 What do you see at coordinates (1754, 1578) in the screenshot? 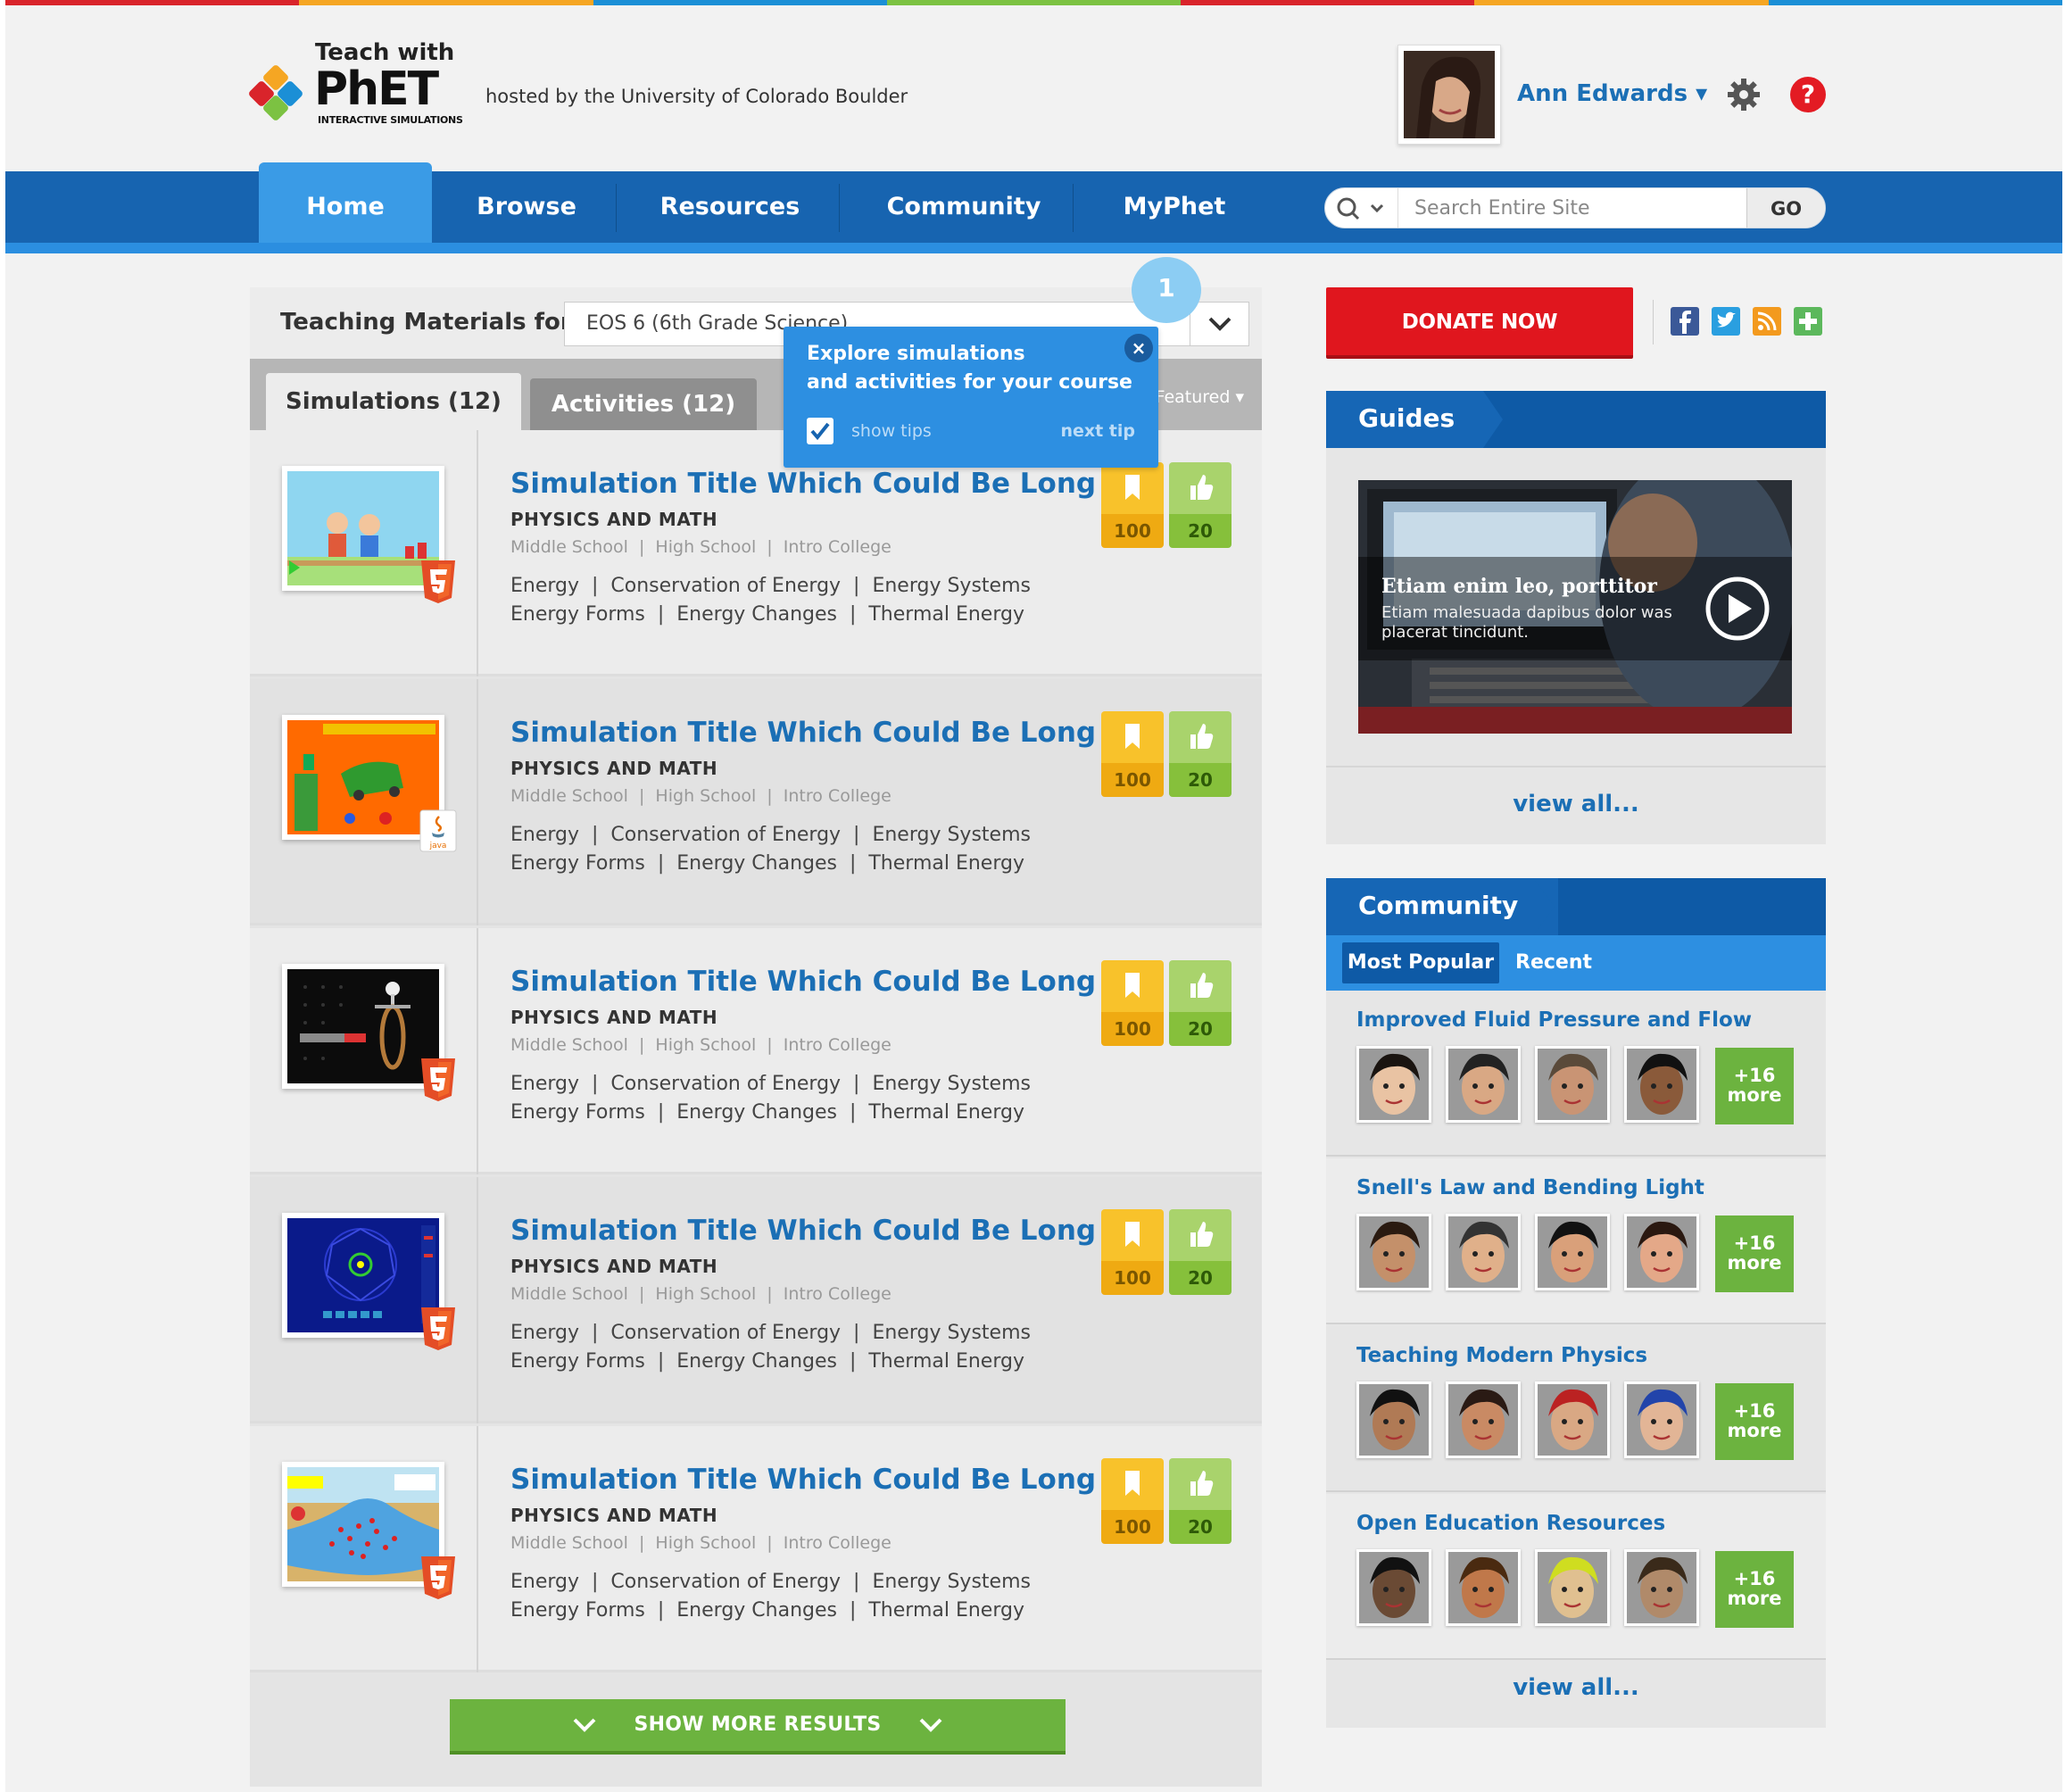
I see `more-label-part: +16` at bounding box center [1754, 1578].